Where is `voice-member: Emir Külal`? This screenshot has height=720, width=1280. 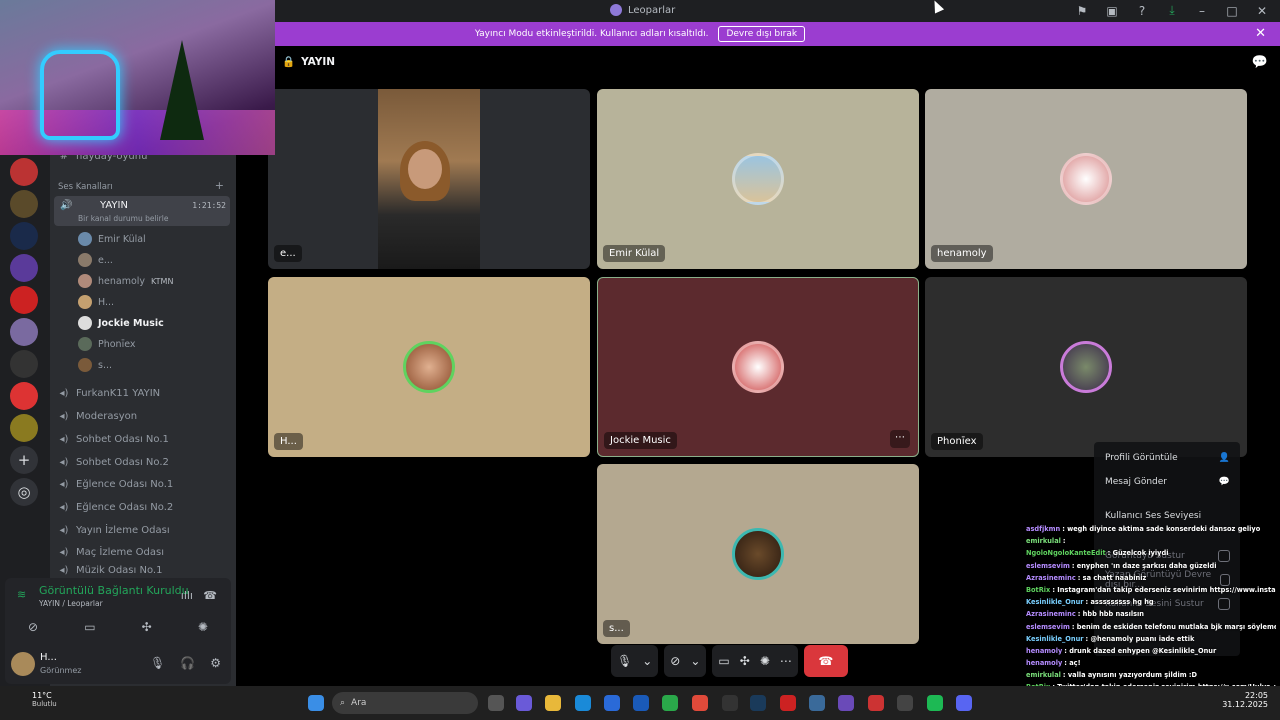 voice-member: Emir Külal is located at coordinates (153, 239).